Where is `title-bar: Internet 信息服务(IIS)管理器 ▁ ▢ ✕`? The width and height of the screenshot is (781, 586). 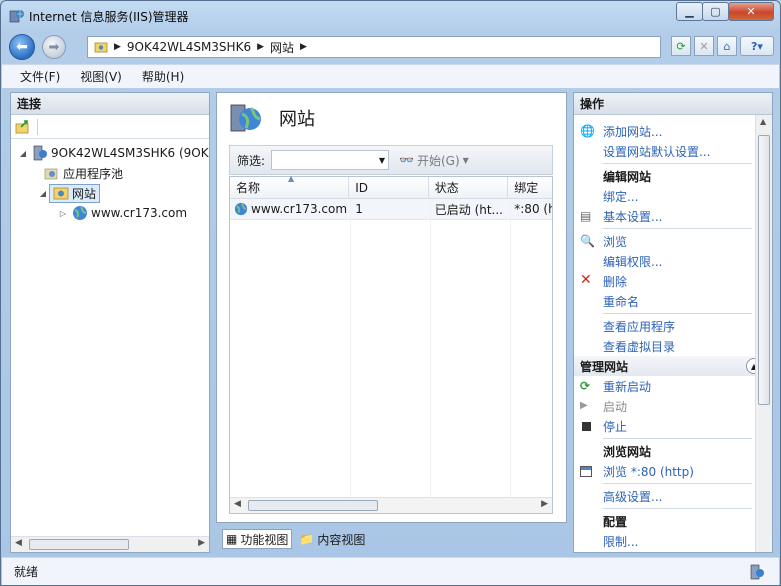
title-bar: Internet 信息服务(IIS)管理器 ▁ ▢ ✕ is located at coordinates (390, 16).